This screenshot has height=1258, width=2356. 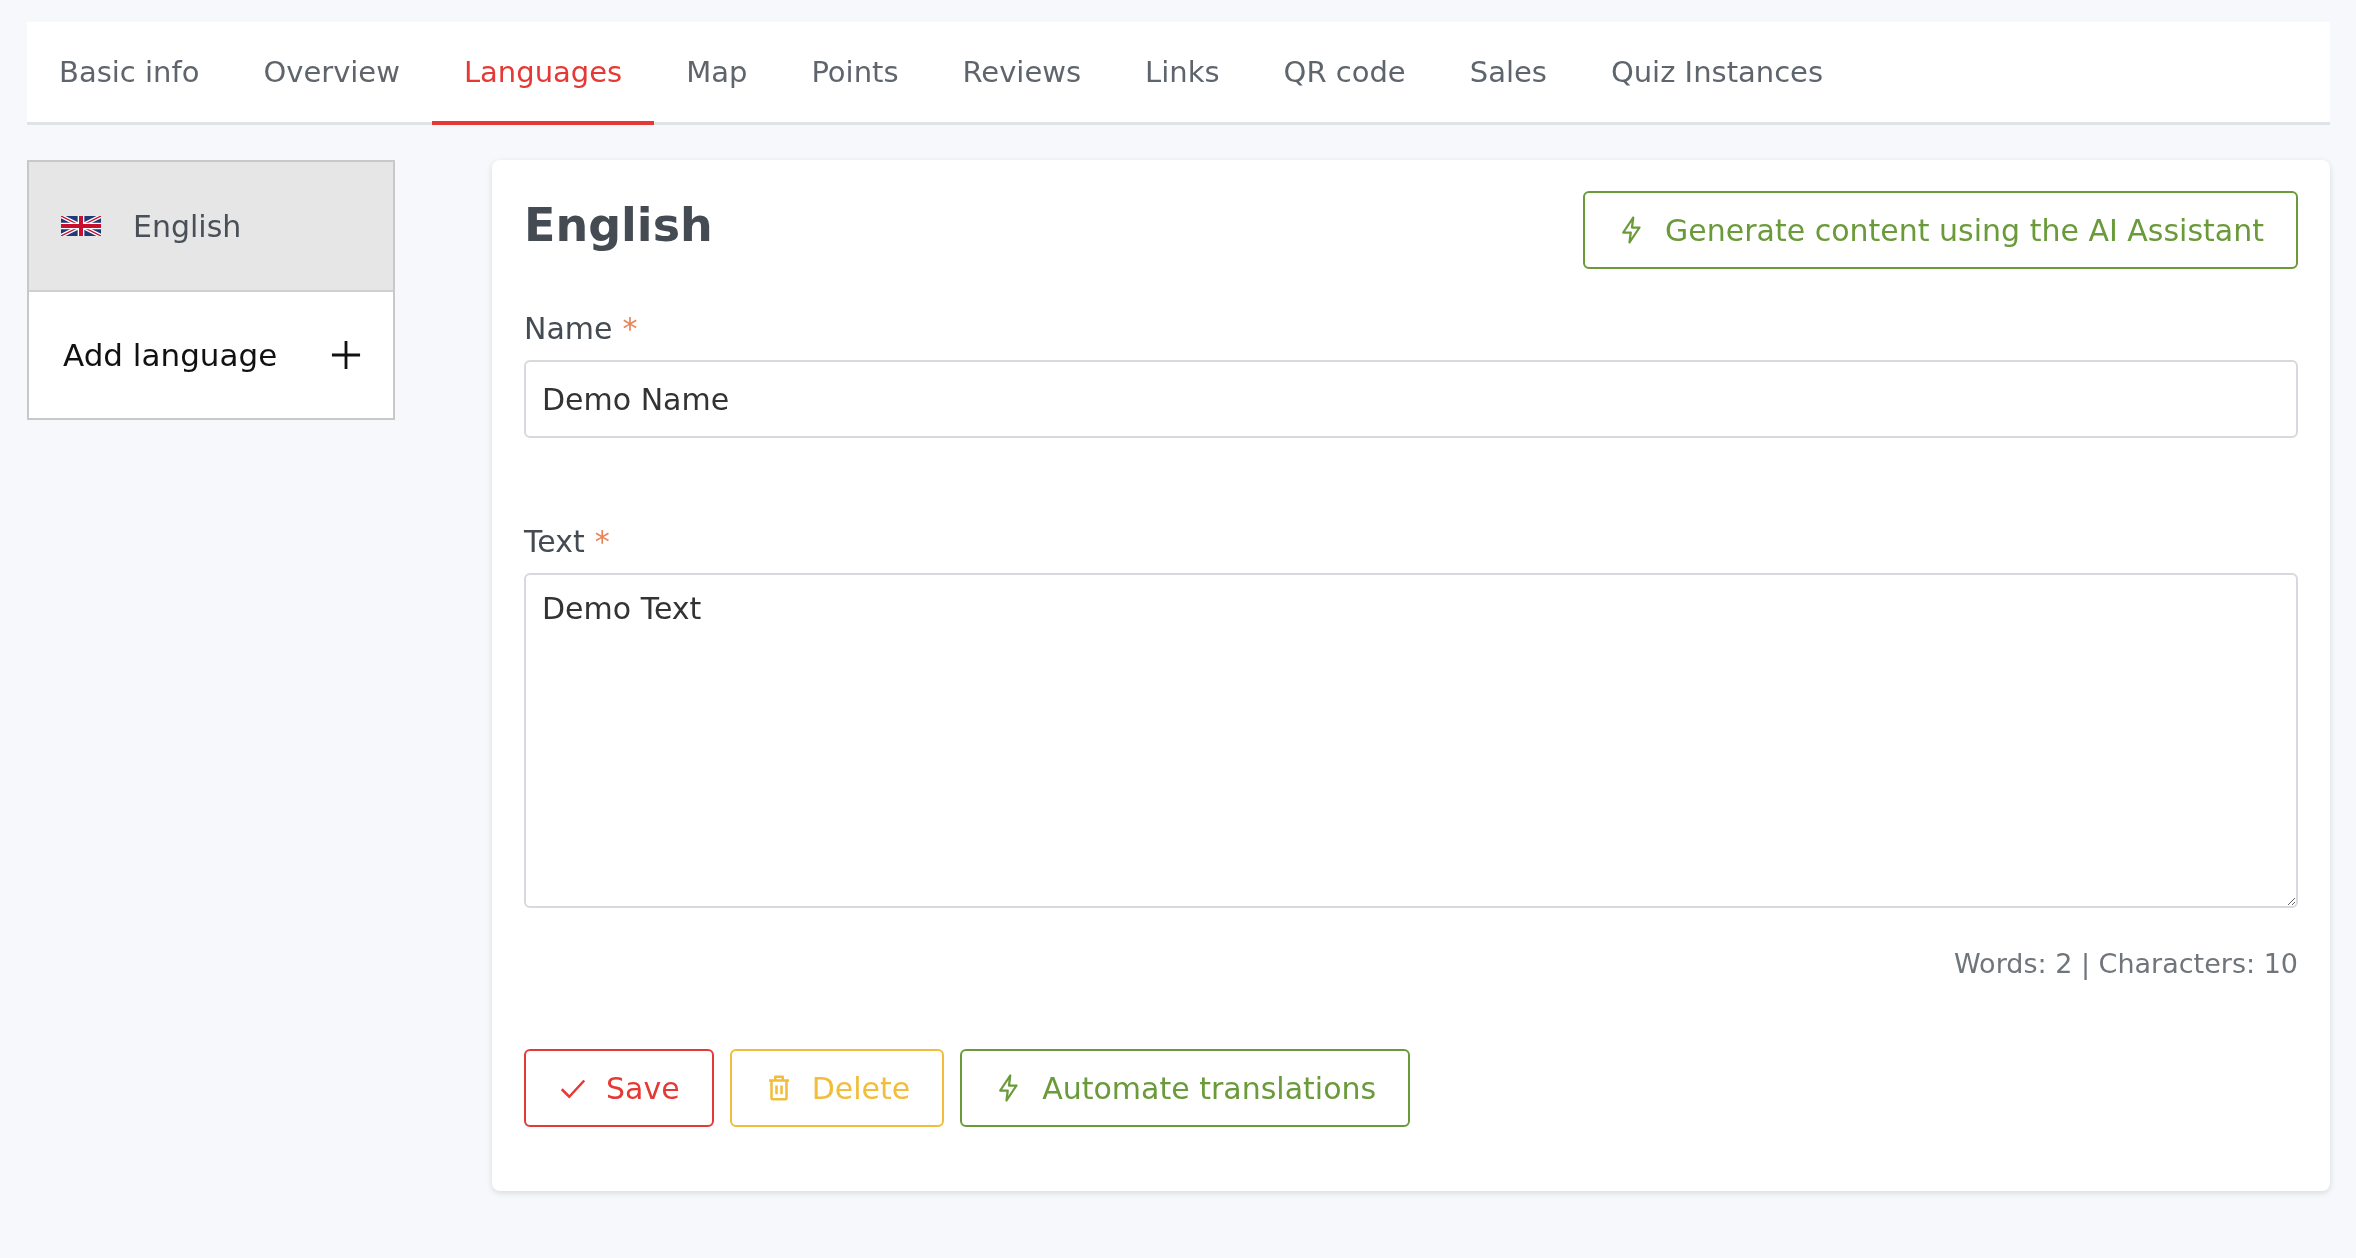 What do you see at coordinates (129, 73) in the screenshot?
I see `tab: Basic info` at bounding box center [129, 73].